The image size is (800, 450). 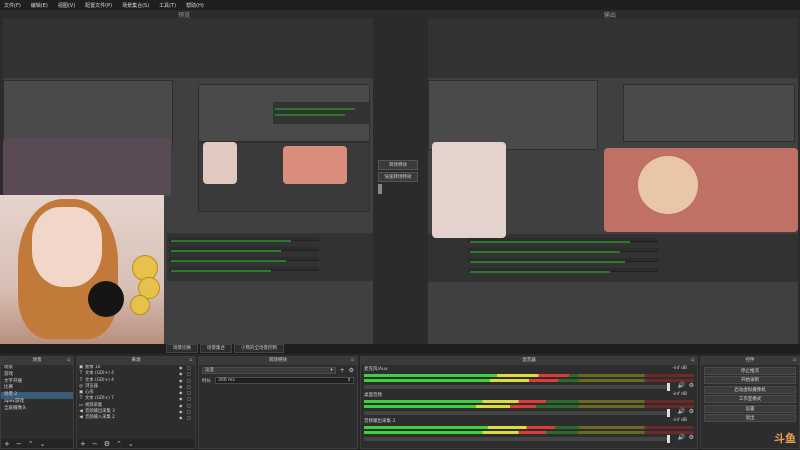 What do you see at coordinates (342, 370) in the screenshot?
I see `add-transition-button: +` at bounding box center [342, 370].